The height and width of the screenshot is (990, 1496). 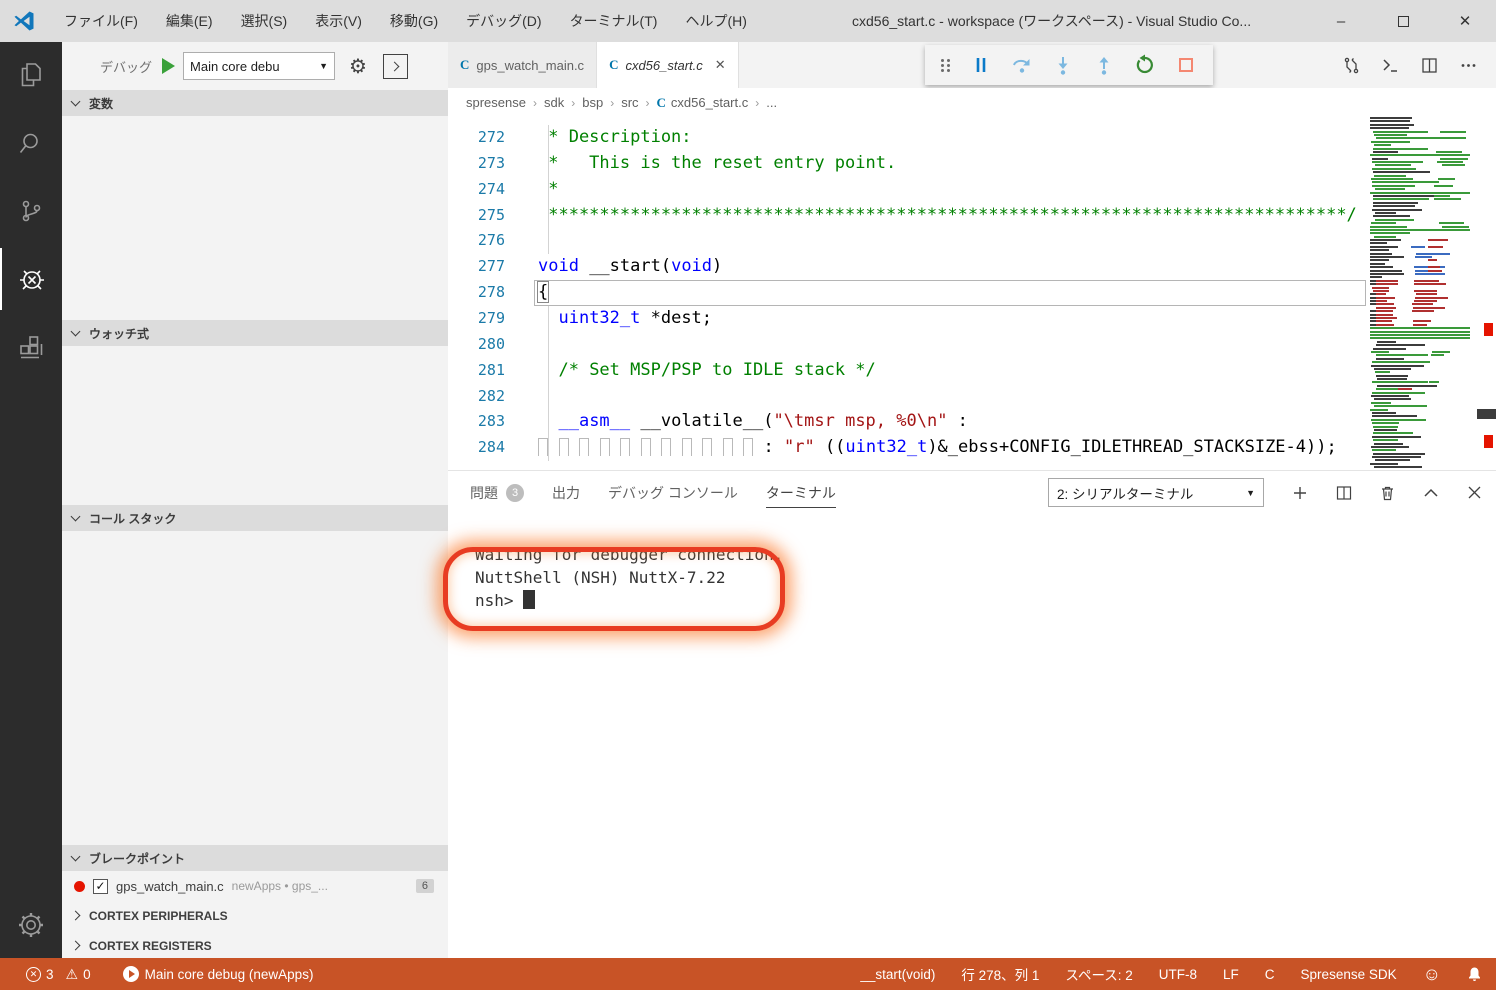 What do you see at coordinates (1341, 21) in the screenshot?
I see `minimize-button: –` at bounding box center [1341, 21].